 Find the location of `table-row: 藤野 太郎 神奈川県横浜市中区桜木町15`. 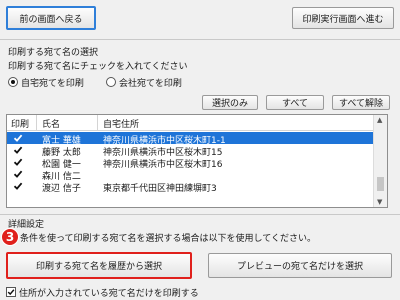

table-row: 藤野 太郎 神奈川県横浜市中区桜木町15 is located at coordinates (190, 151).